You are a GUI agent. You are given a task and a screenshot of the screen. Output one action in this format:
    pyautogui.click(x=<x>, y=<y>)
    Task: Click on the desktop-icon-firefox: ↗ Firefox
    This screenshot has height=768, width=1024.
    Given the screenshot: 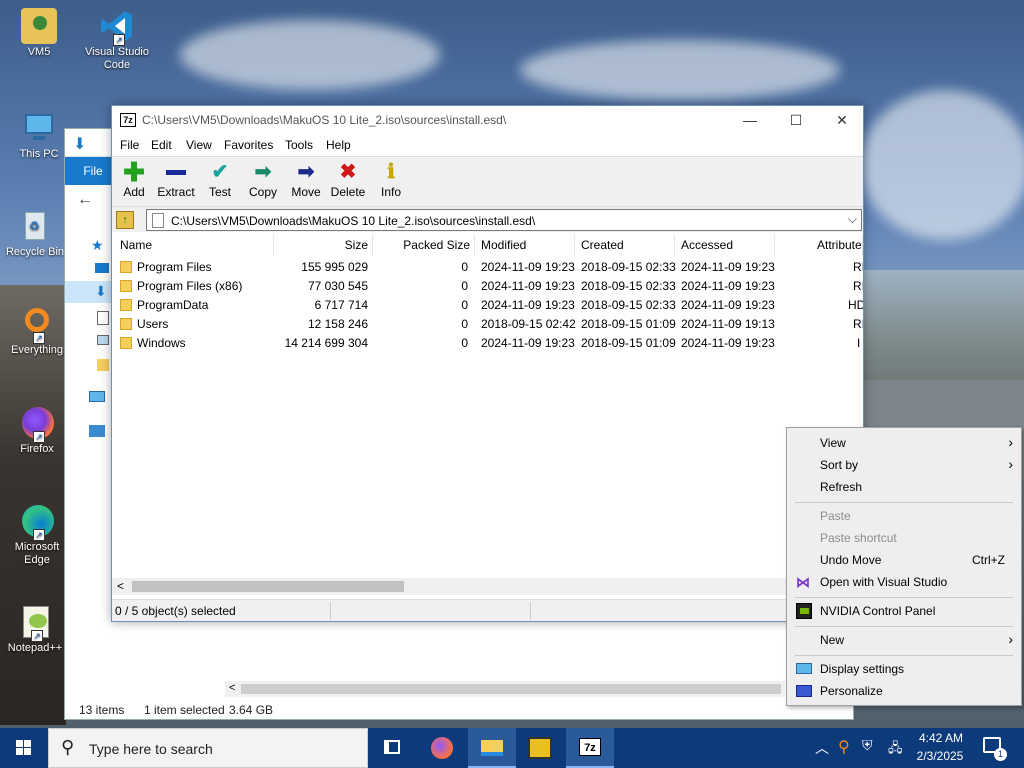 What is the action you would take?
    pyautogui.click(x=37, y=430)
    